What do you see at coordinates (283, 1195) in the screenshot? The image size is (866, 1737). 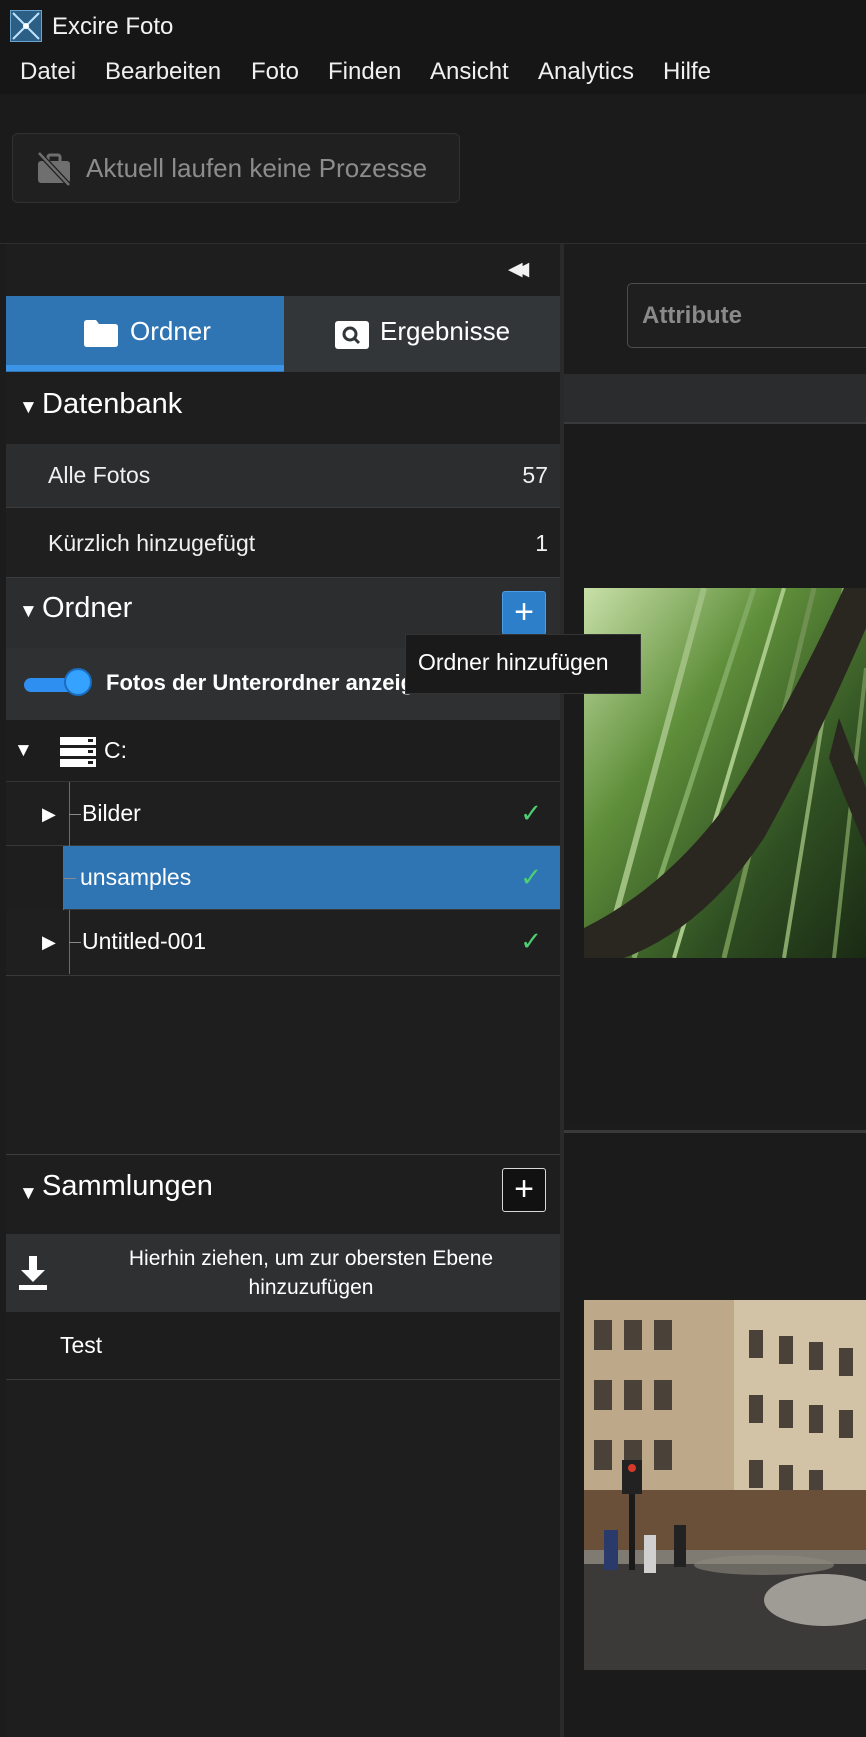 I see `sammlungen-header: ▼ Sammlungen +` at bounding box center [283, 1195].